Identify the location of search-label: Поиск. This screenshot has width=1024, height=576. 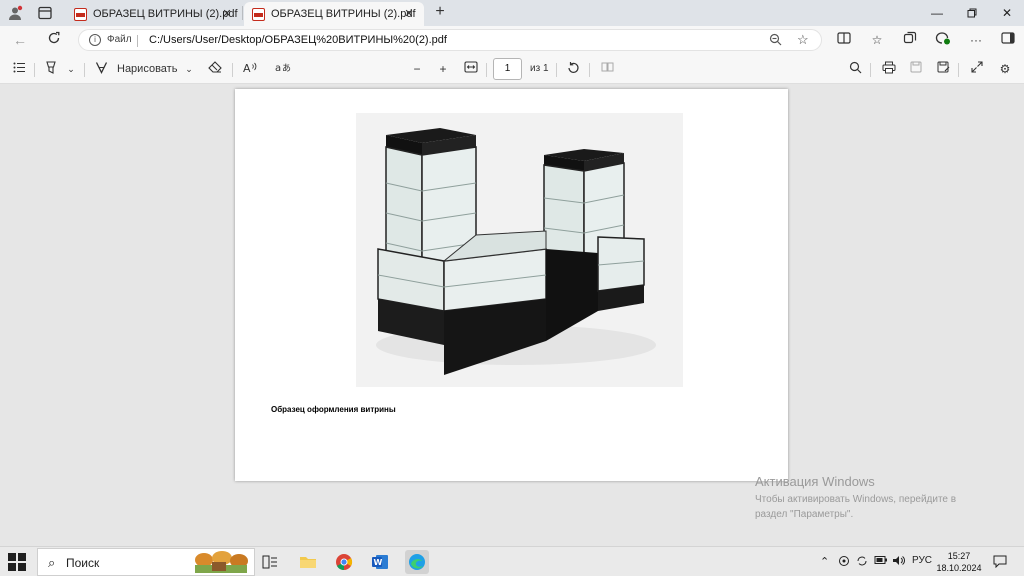
(83, 563).